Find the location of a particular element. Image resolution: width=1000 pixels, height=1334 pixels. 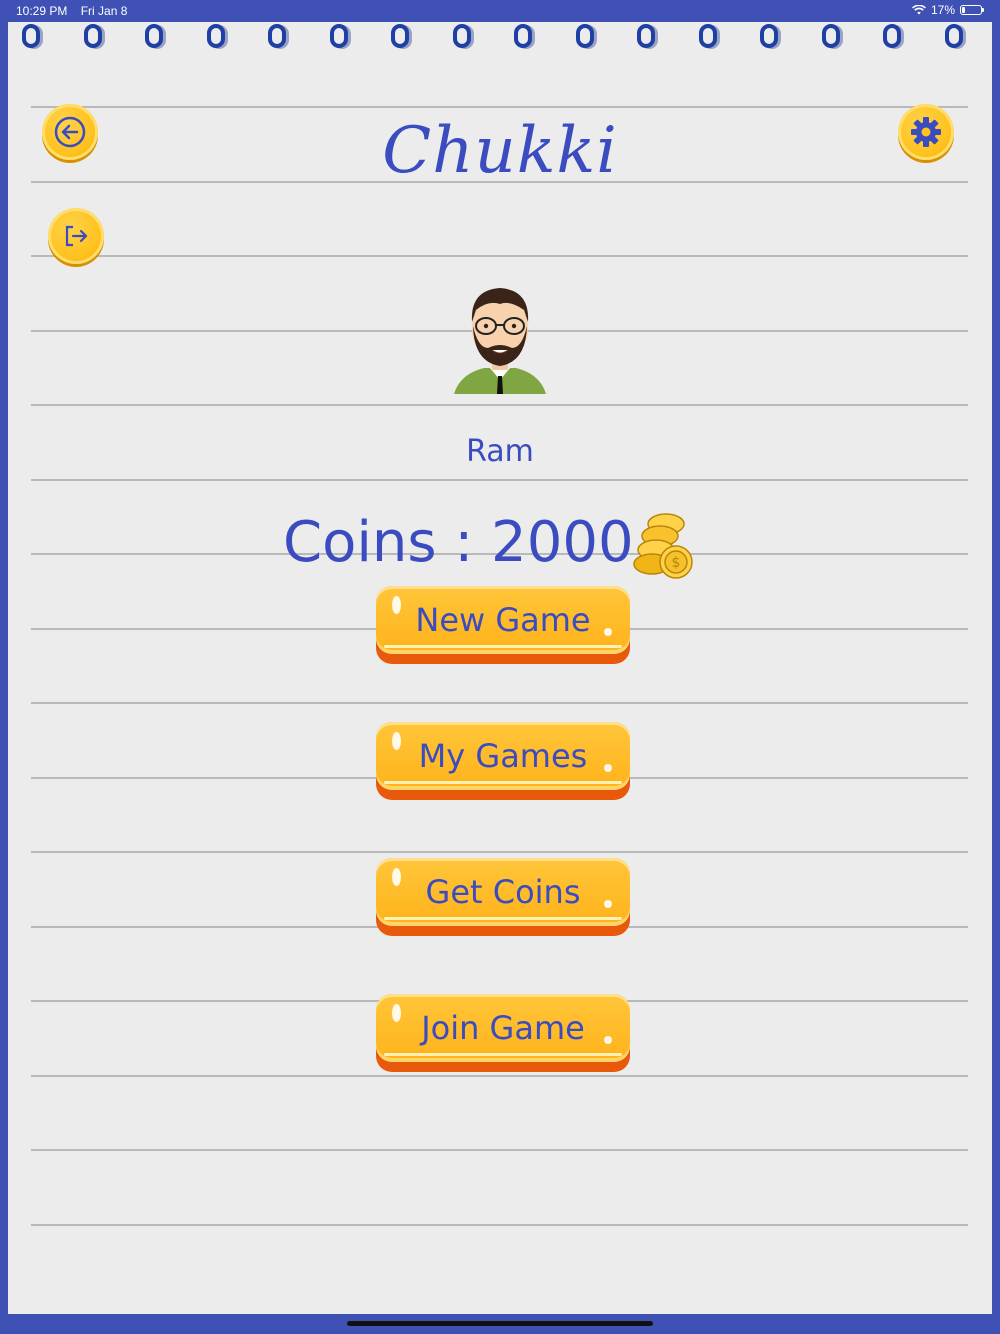

gear-icon is located at coordinates (926, 132).